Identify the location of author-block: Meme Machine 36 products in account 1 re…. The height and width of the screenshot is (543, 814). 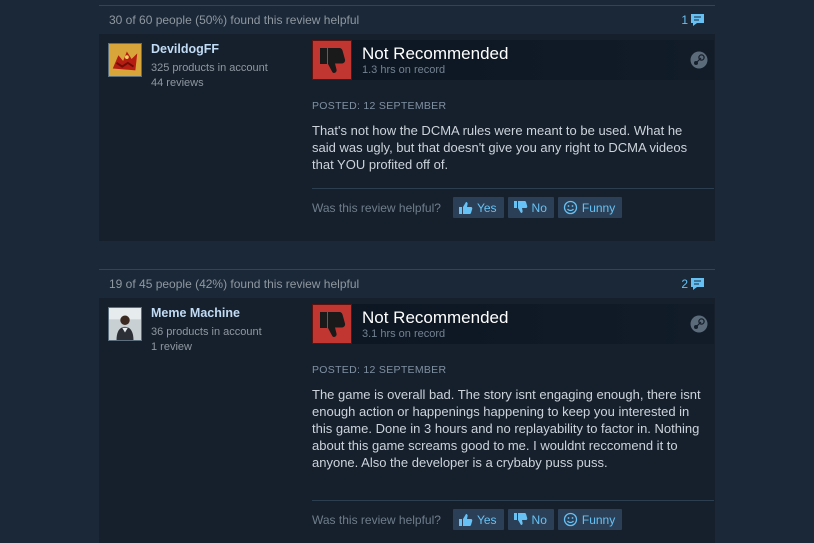
(206, 330).